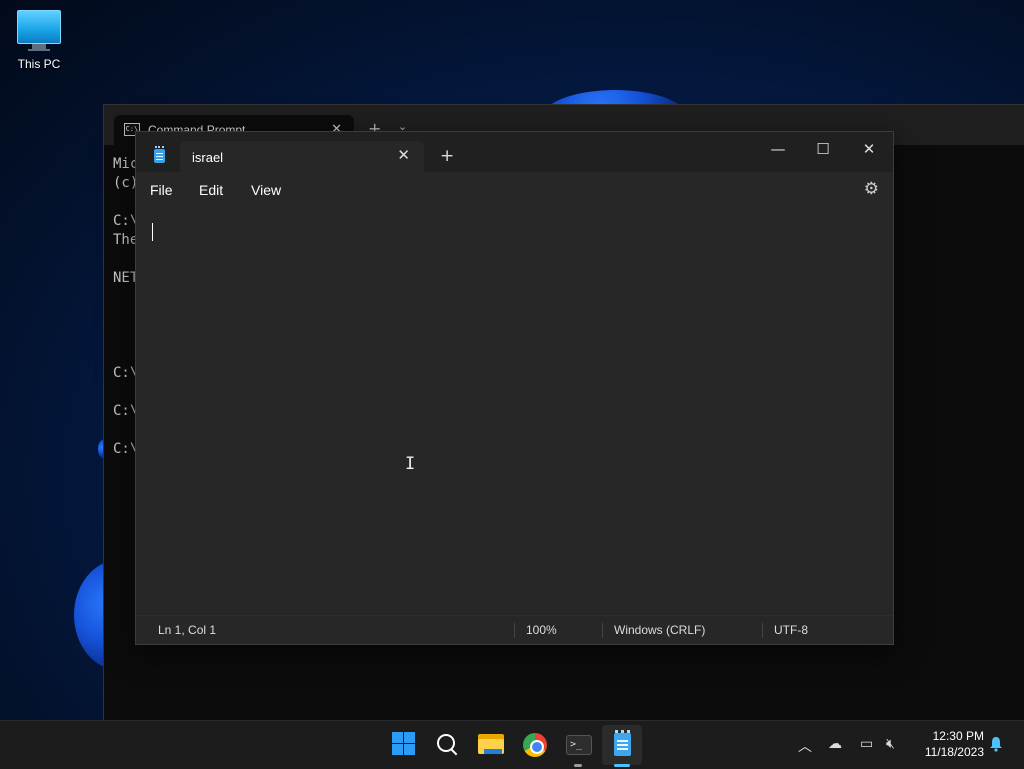  What do you see at coordinates (823, 149) in the screenshot?
I see `maximize-button: ☐` at bounding box center [823, 149].